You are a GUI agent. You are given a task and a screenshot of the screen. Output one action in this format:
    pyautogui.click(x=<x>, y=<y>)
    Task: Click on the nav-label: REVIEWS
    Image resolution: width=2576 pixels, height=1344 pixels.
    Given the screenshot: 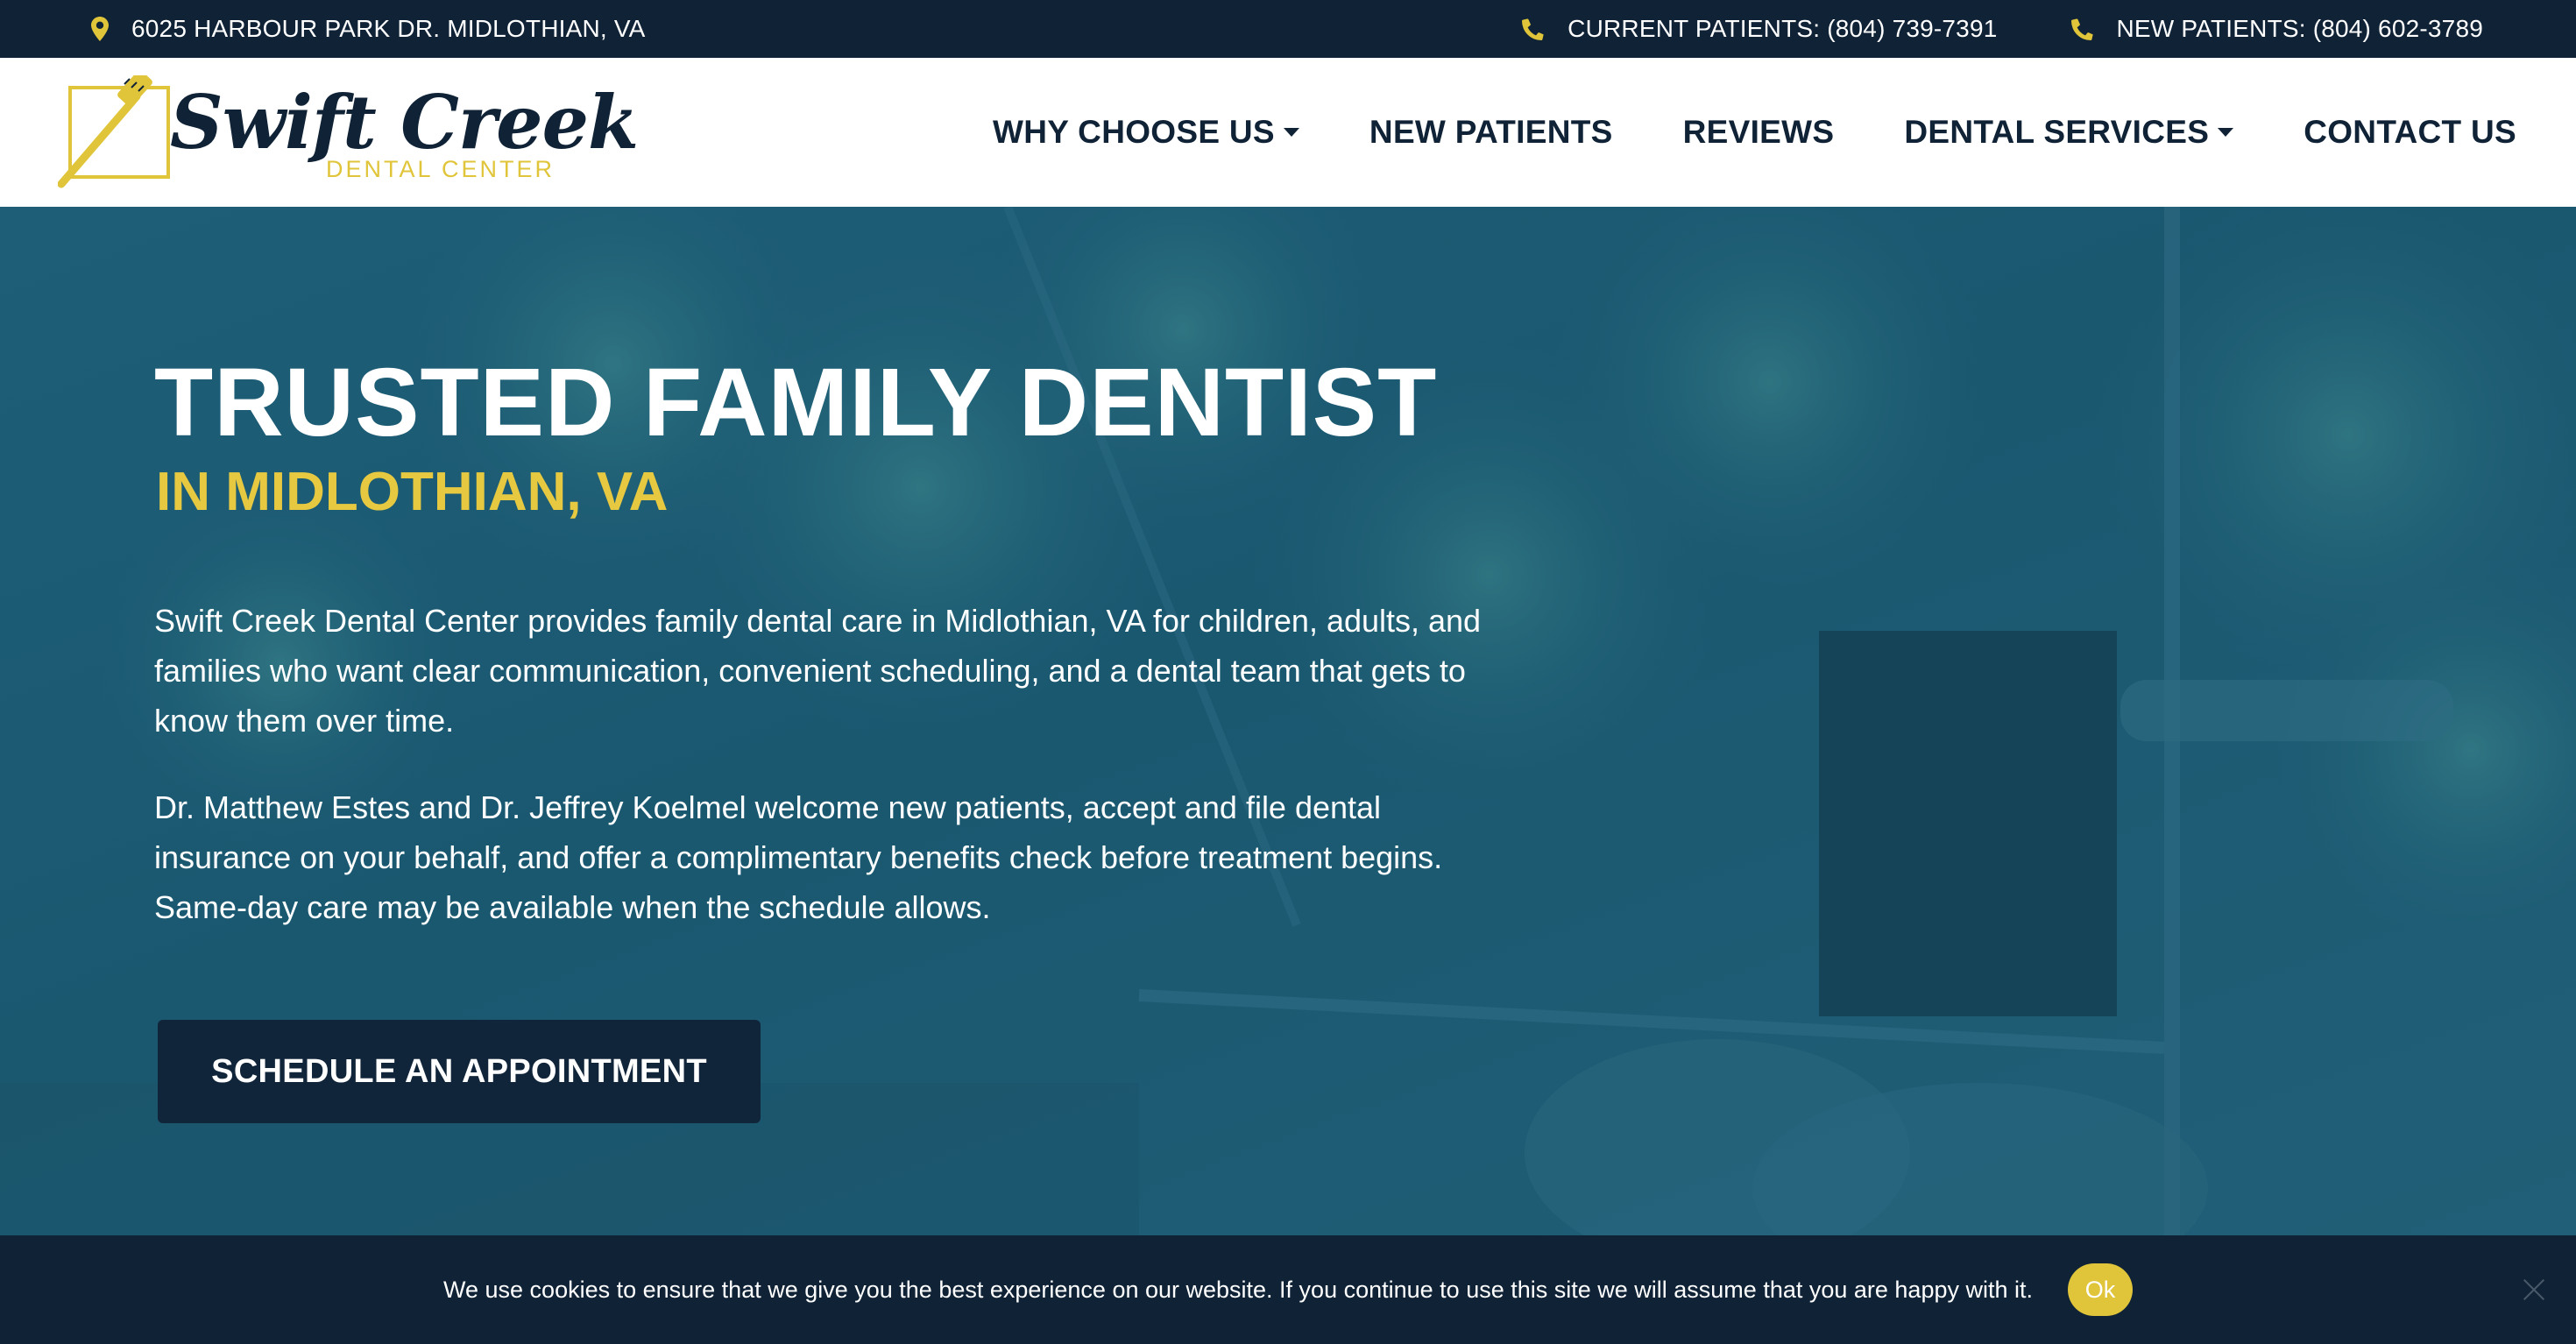 What is the action you would take?
    pyautogui.click(x=1758, y=132)
    